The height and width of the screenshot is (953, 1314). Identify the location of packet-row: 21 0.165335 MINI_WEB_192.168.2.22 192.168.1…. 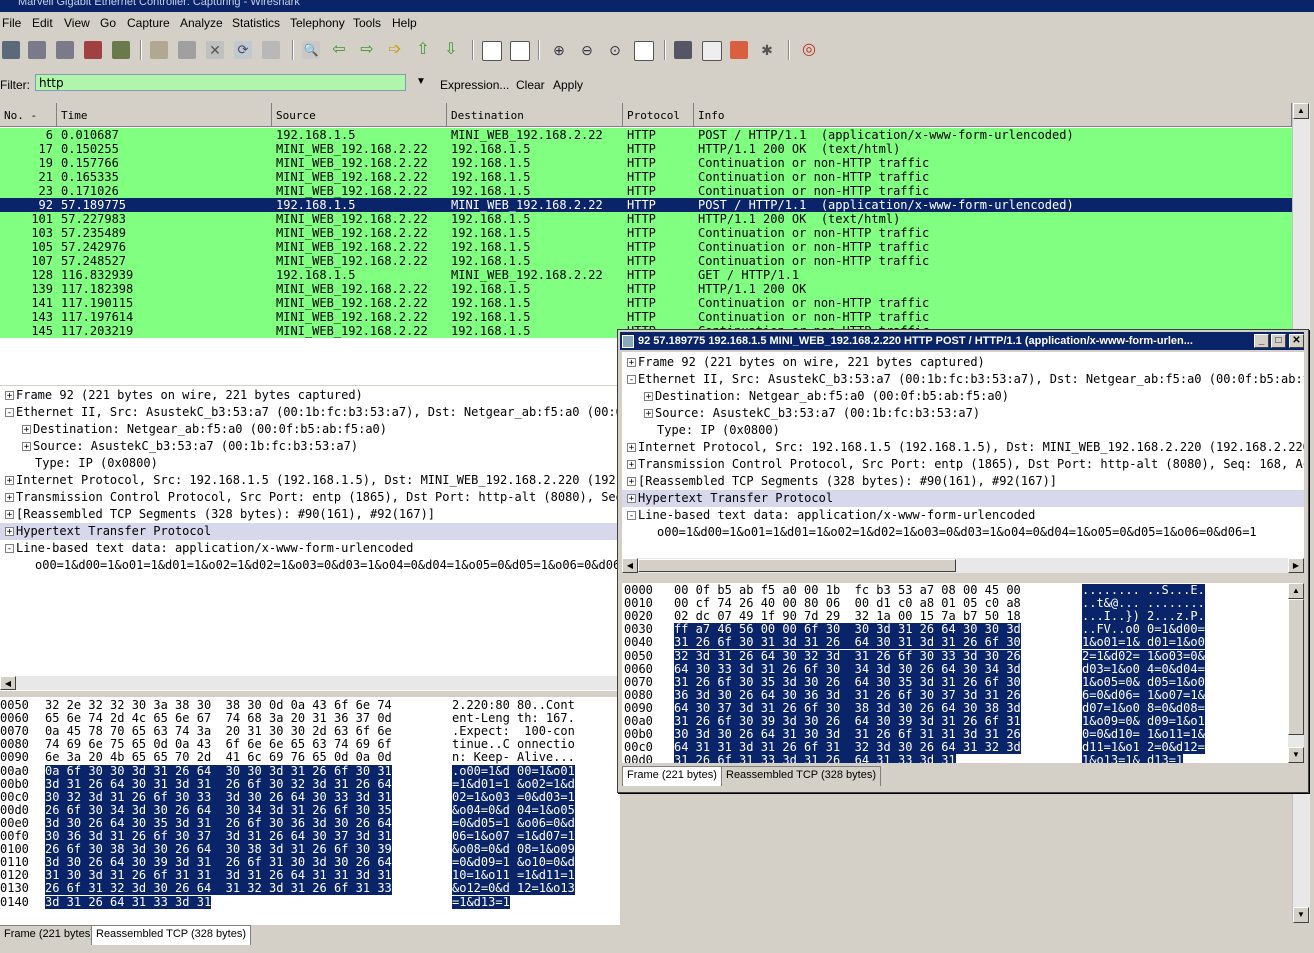
(646, 177).